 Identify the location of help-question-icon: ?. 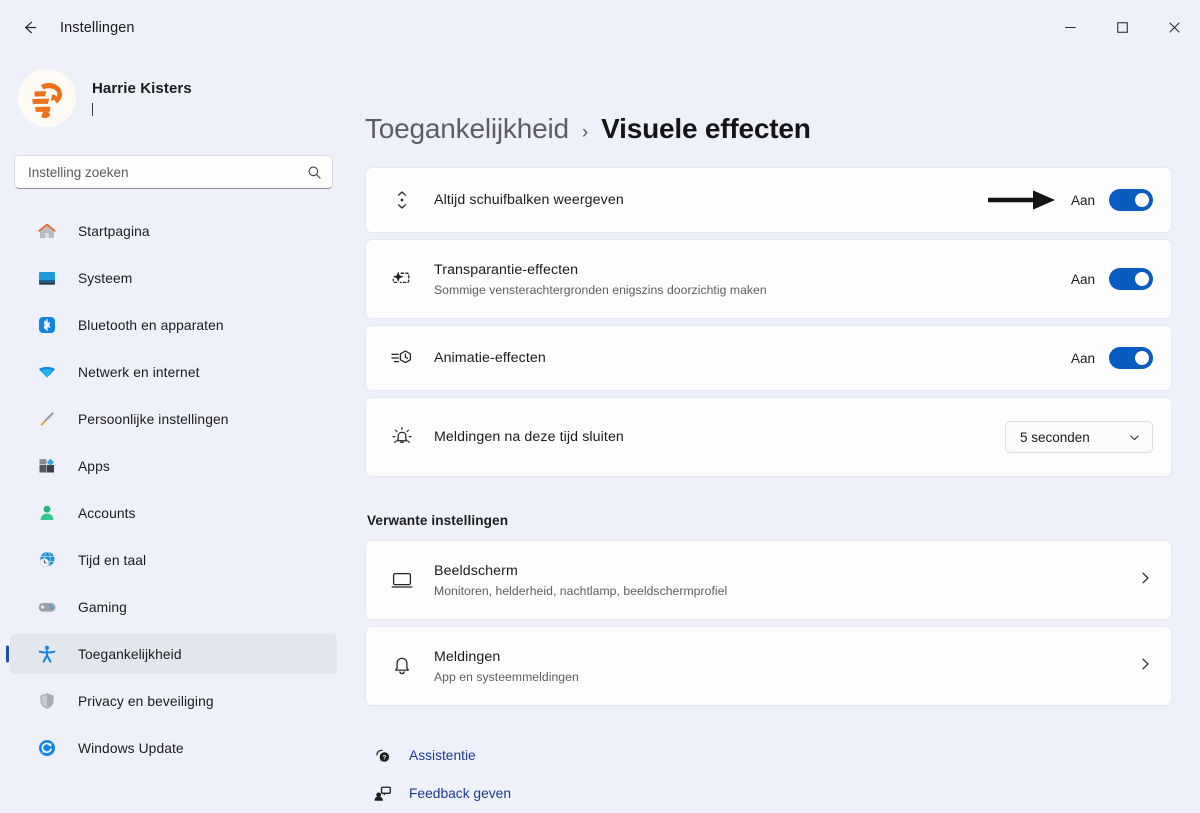
(382, 755).